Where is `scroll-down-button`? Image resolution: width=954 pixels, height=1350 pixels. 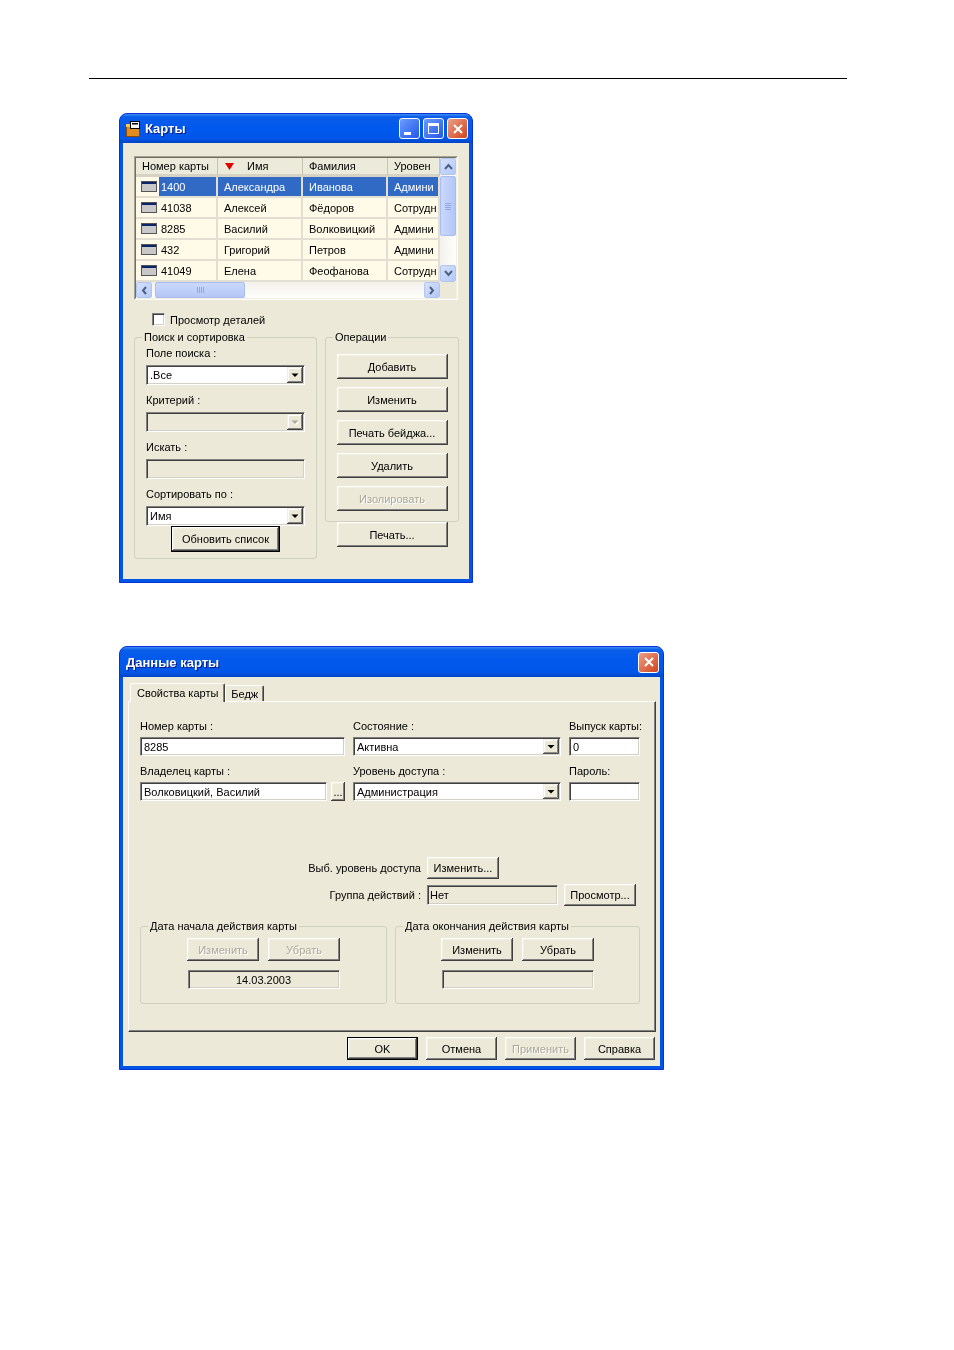 scroll-down-button is located at coordinates (448, 273).